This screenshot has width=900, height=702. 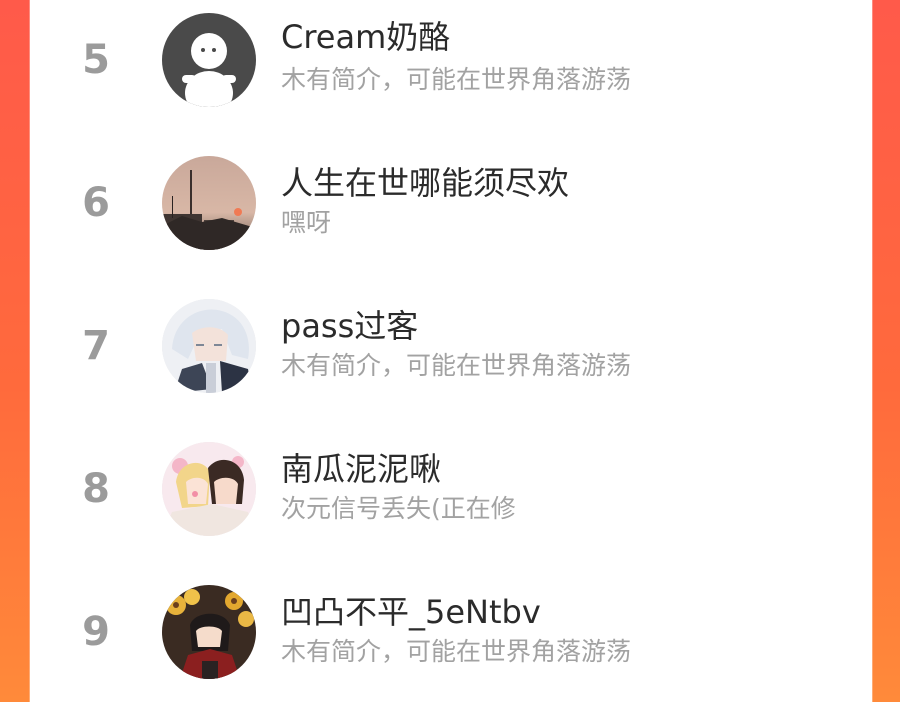 I want to click on rank-number: 7, so click(x=96, y=346).